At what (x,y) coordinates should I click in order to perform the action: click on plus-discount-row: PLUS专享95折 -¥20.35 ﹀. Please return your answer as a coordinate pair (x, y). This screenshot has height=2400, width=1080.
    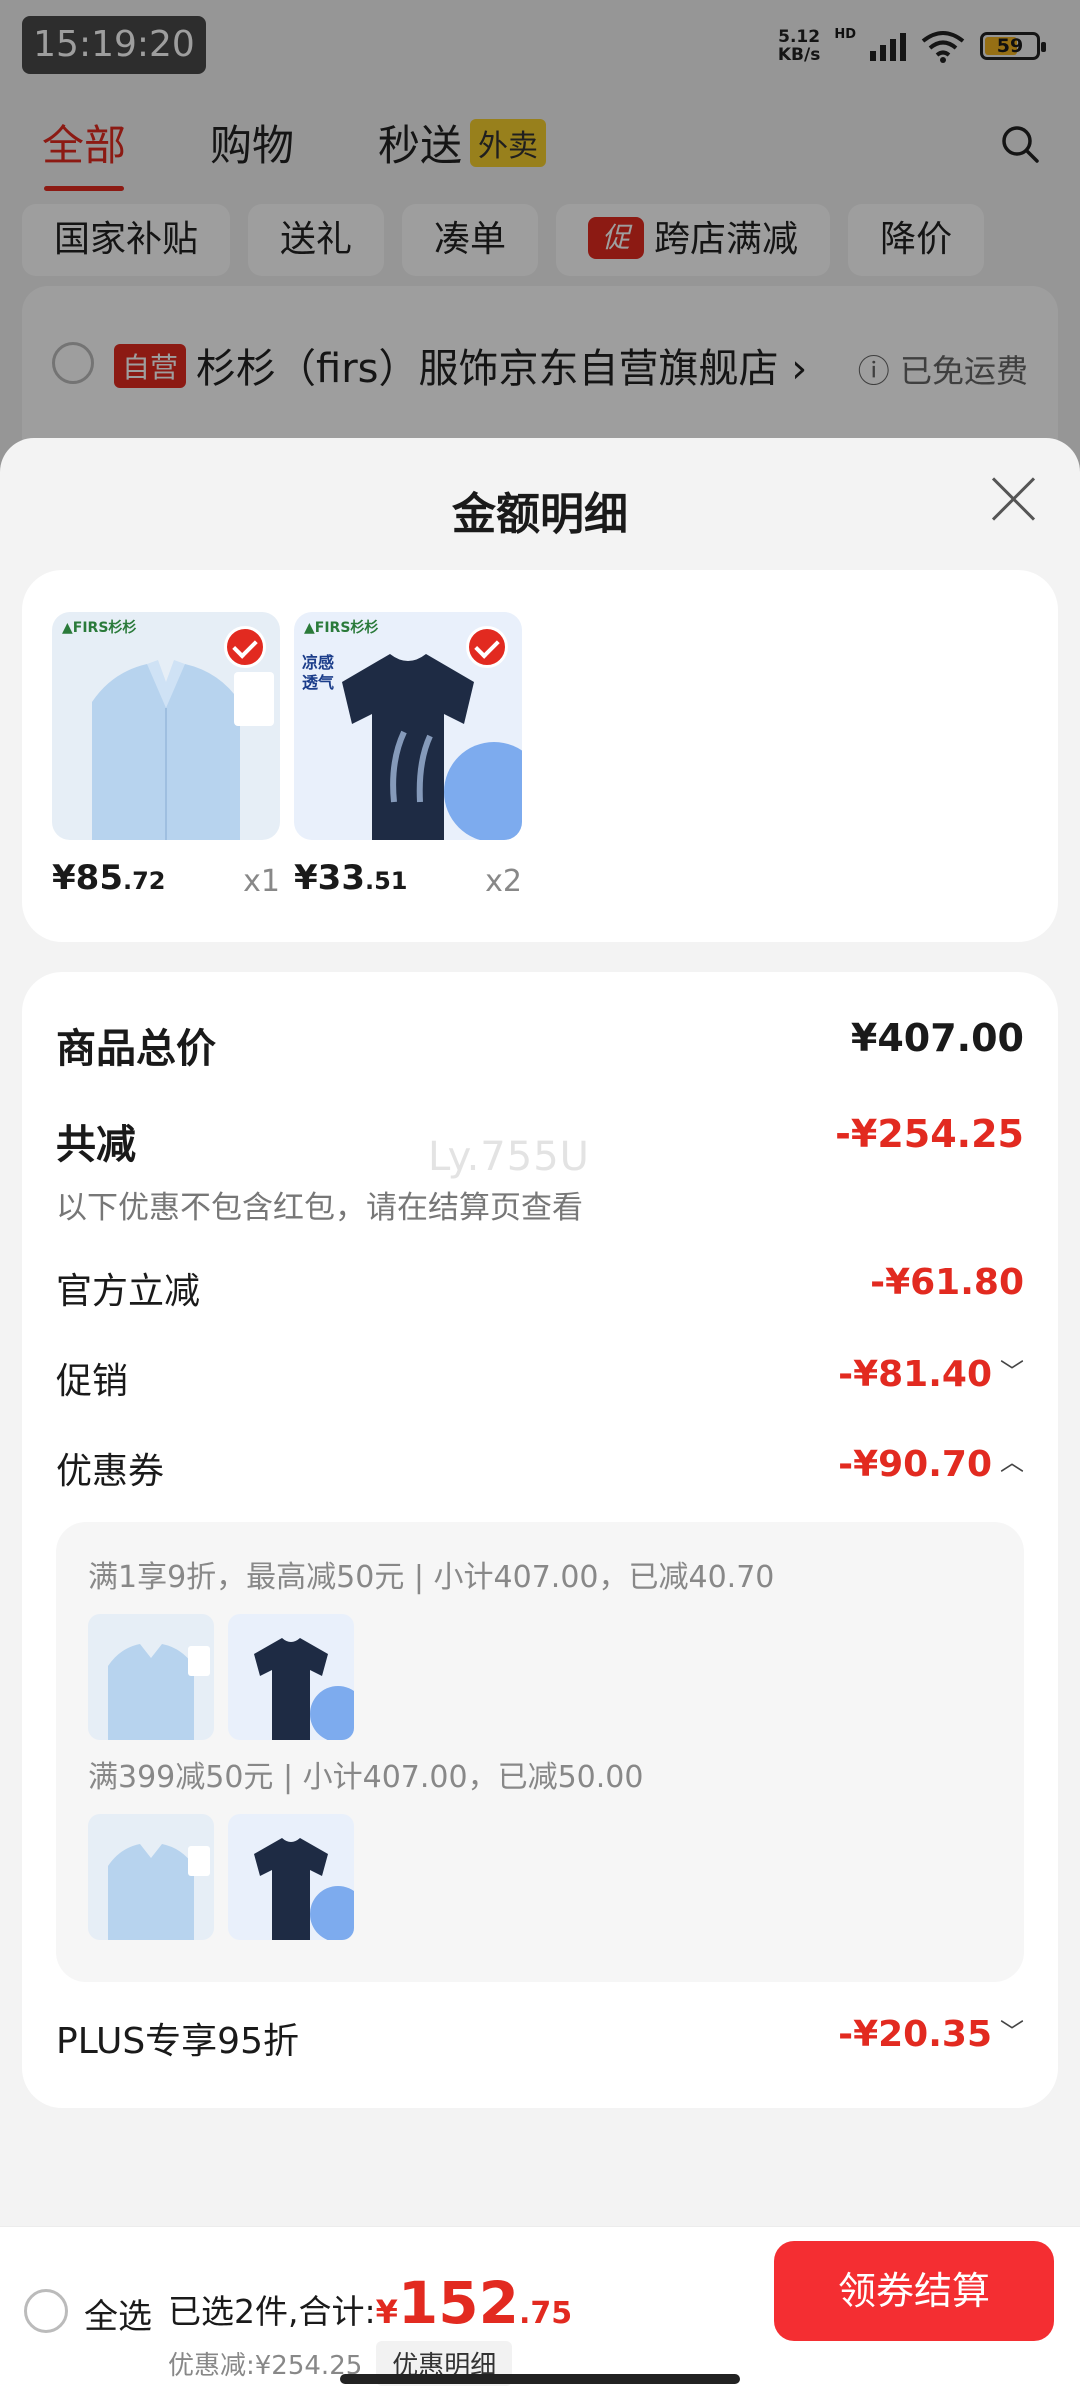
    Looking at the image, I should click on (540, 2042).